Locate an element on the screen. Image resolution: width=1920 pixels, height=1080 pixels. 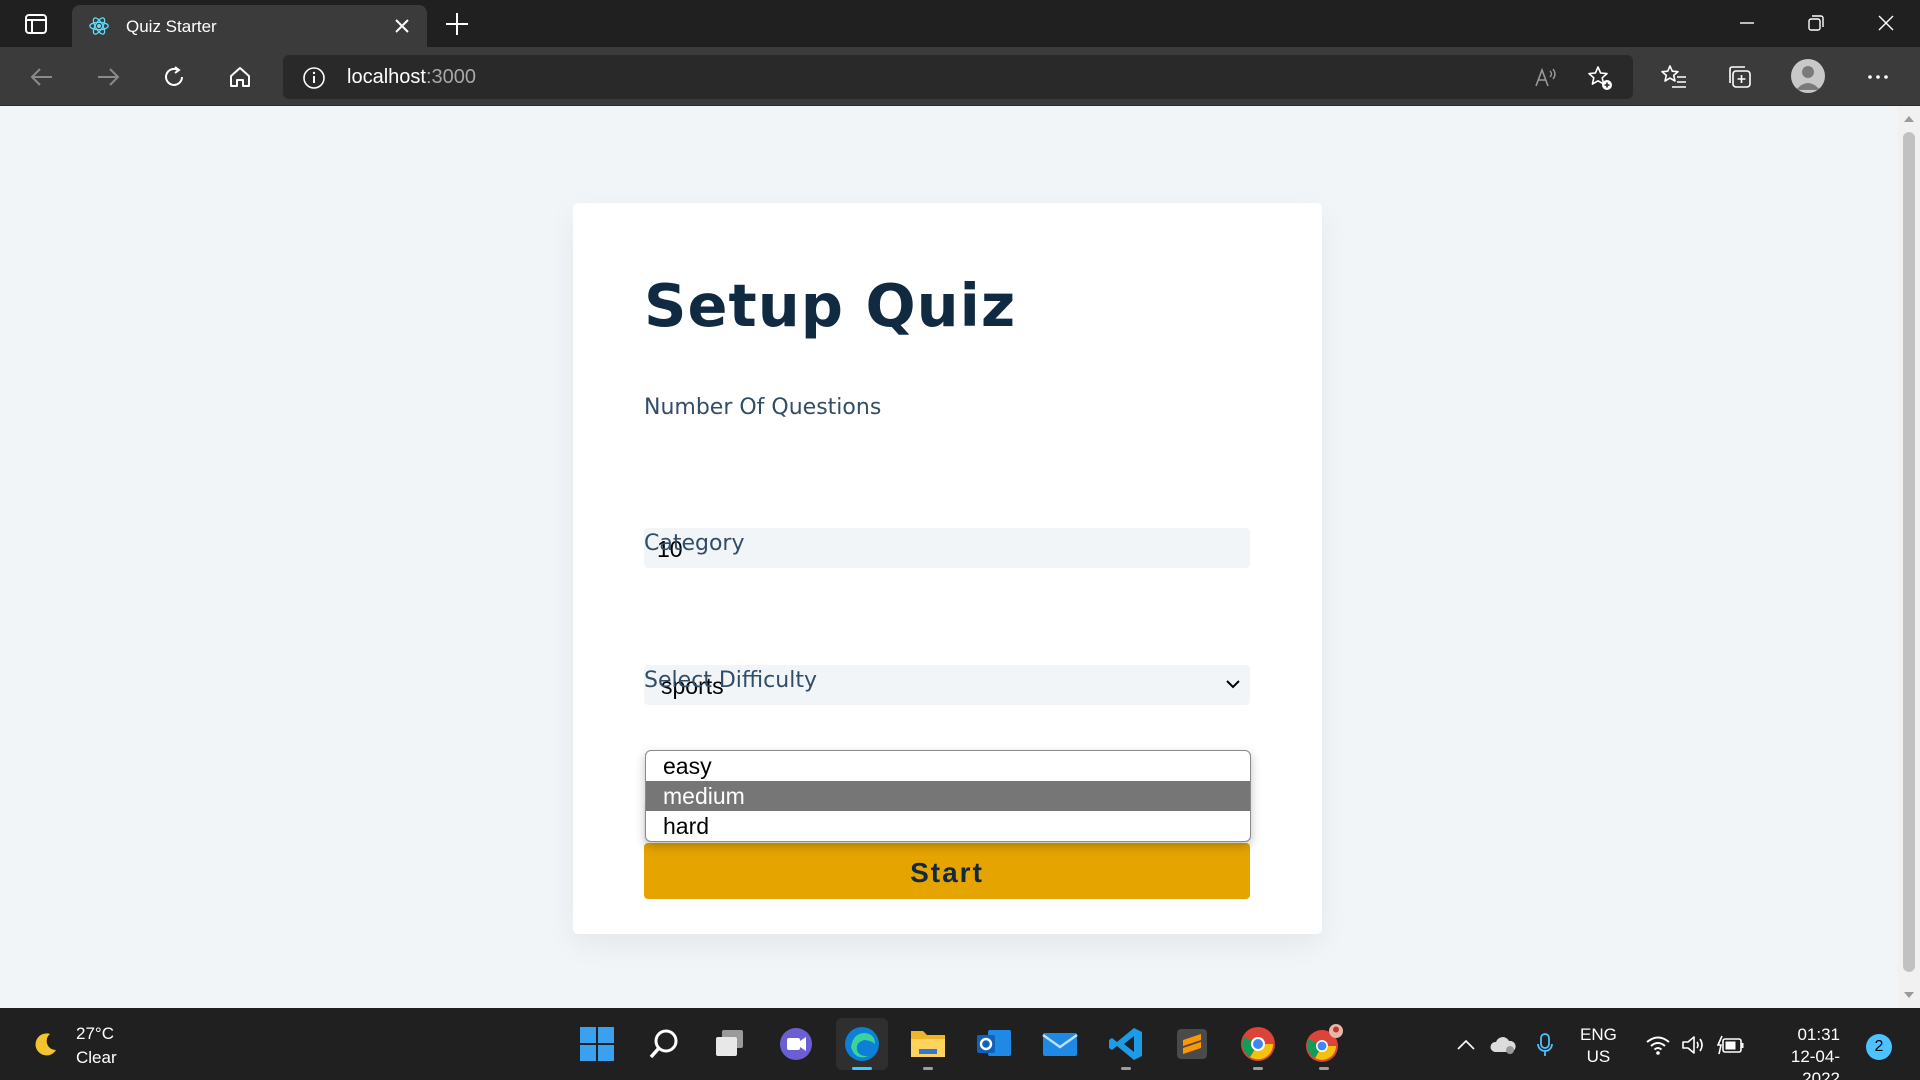
clock-date: 12-04-2022 is located at coordinates (1815, 1063).